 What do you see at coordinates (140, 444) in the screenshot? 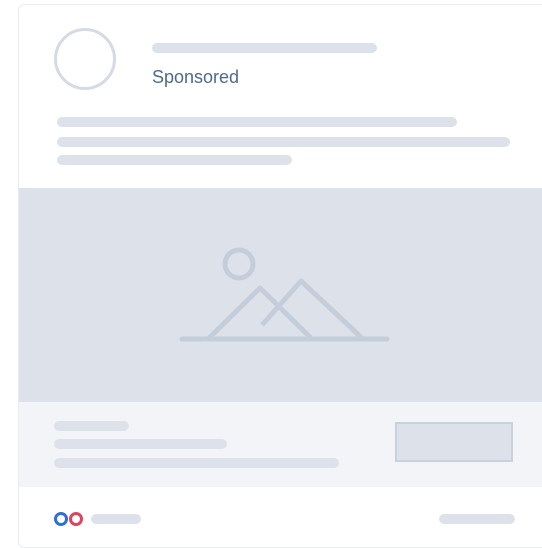
I see `link-subtitle-placeholder` at bounding box center [140, 444].